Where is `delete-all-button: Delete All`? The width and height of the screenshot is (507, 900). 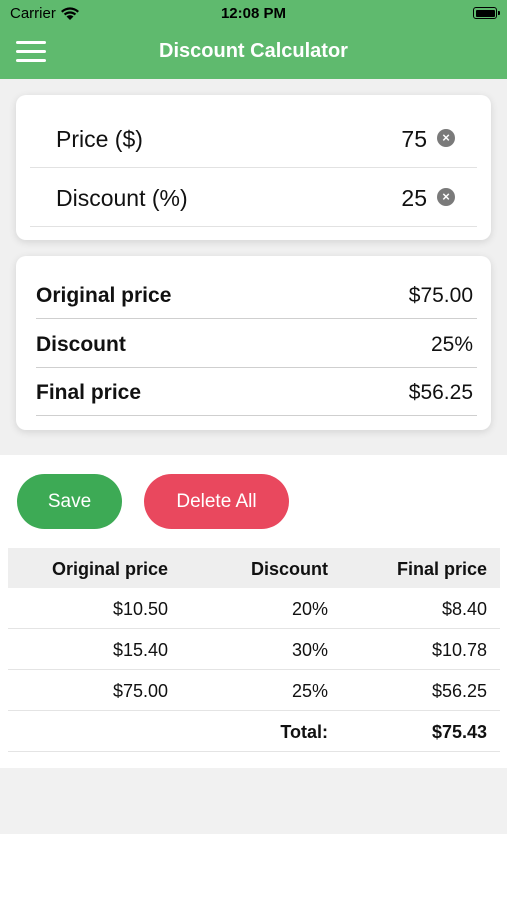 delete-all-button: Delete All is located at coordinates (216, 501).